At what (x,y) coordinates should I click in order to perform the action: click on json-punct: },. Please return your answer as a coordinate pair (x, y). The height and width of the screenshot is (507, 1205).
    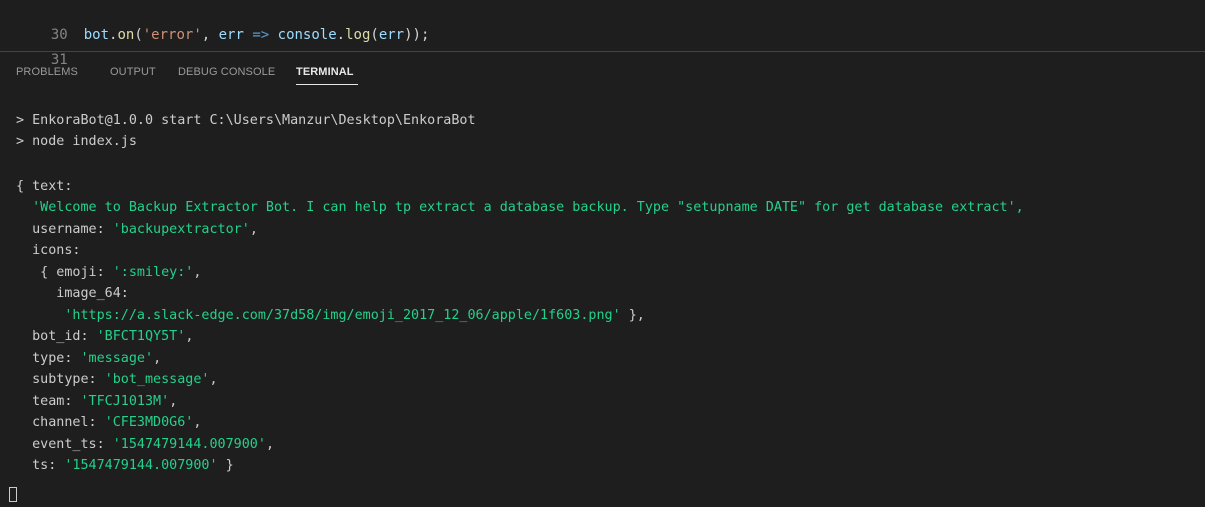
    Looking at the image, I should click on (632, 315).